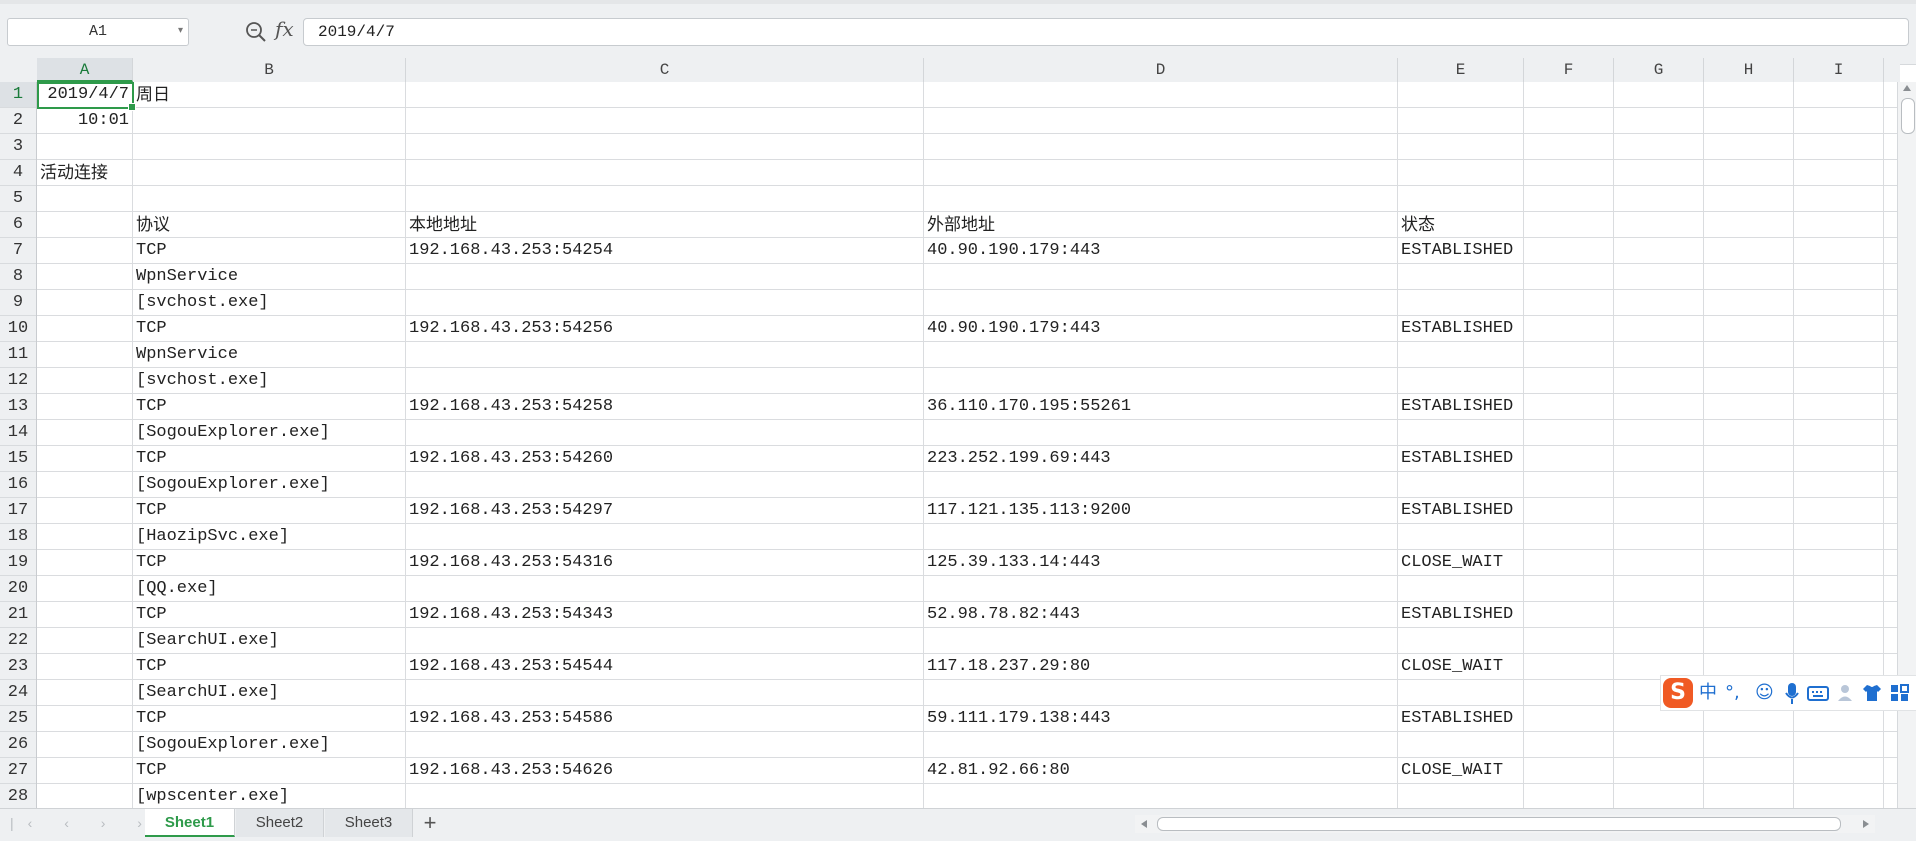 Image resolution: width=1916 pixels, height=841 pixels. I want to click on cell-e25: ESTABLISHED, so click(1461, 719).